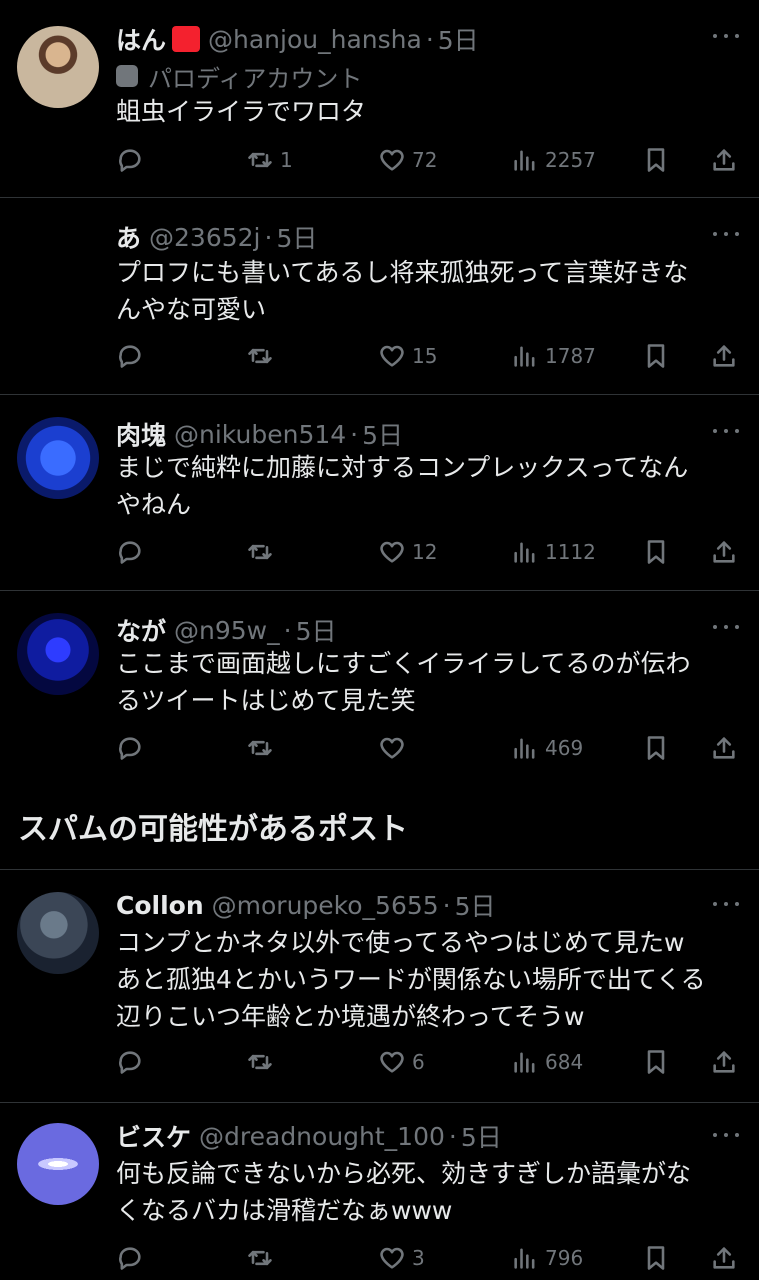 Image resolution: width=759 pixels, height=1280 pixels. Describe the element at coordinates (191, 309) in the screenshot. I see `tweet-line: んやな可愛い` at that location.